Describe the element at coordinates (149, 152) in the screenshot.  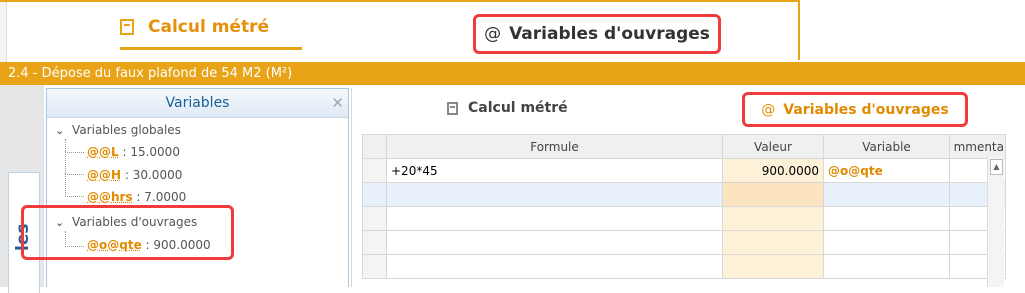
I see `variable-value: : 15.0000` at that location.